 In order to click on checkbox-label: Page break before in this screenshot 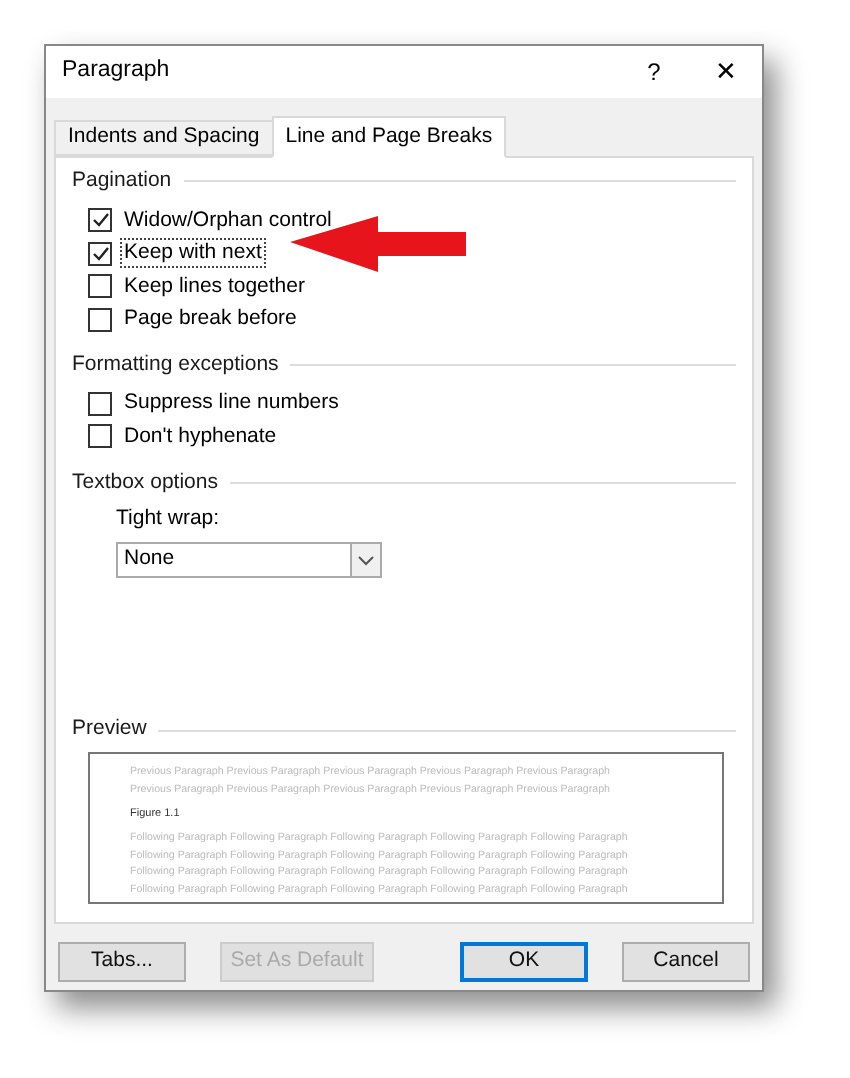, I will do `click(210, 319)`.